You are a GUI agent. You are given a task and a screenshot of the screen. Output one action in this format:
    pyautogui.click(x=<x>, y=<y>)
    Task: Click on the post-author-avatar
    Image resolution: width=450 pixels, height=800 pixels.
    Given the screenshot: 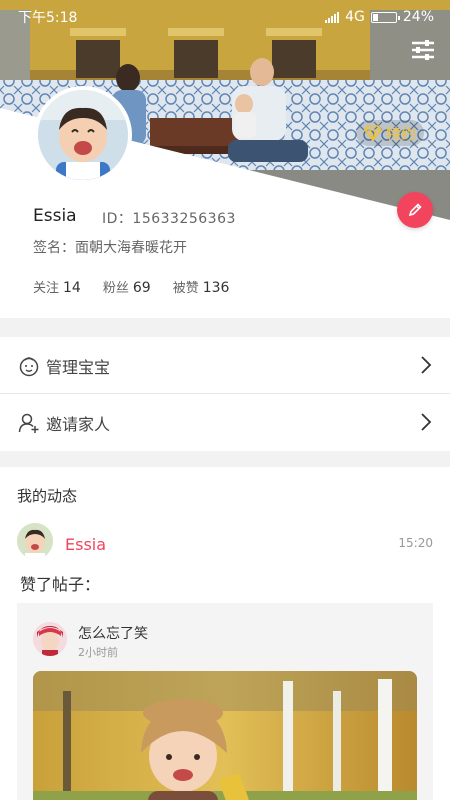 What is the action you would take?
    pyautogui.click(x=35, y=541)
    